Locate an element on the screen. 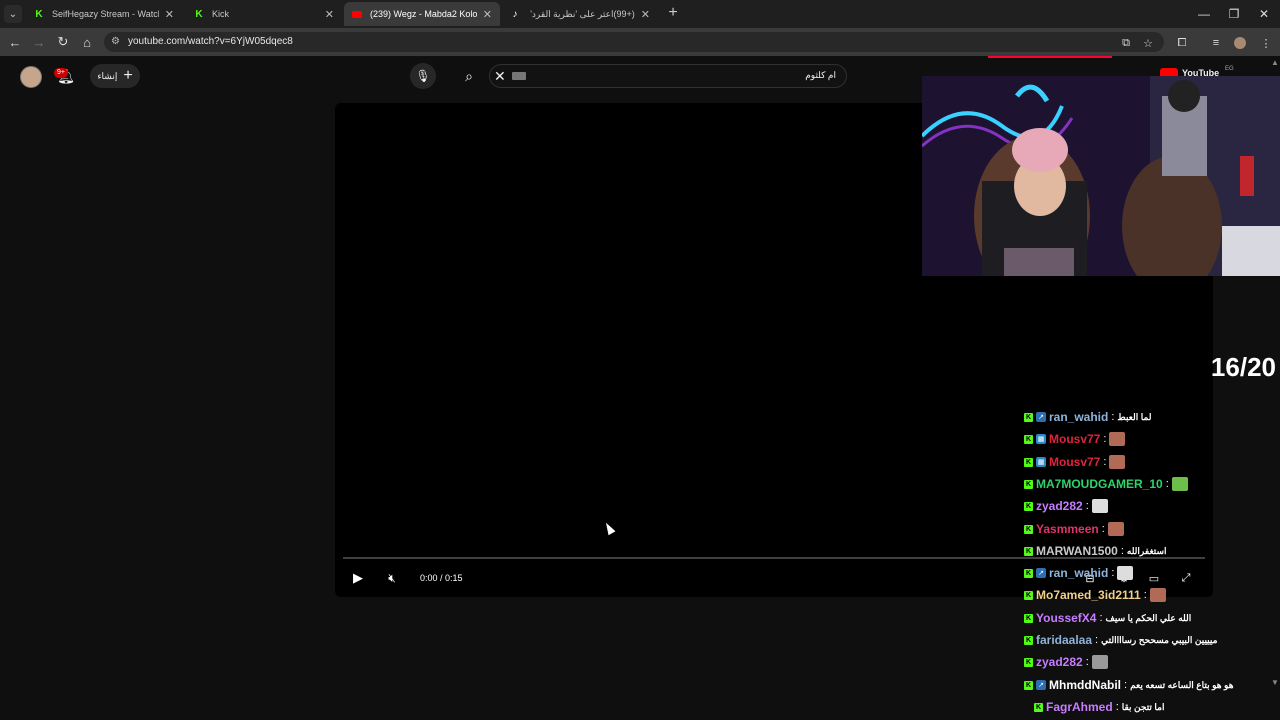 Image resolution: width=1280 pixels, height=720 pixels. chat-message: K FagrAhmed: اما تتجن بقا is located at coordinates (1099, 707).